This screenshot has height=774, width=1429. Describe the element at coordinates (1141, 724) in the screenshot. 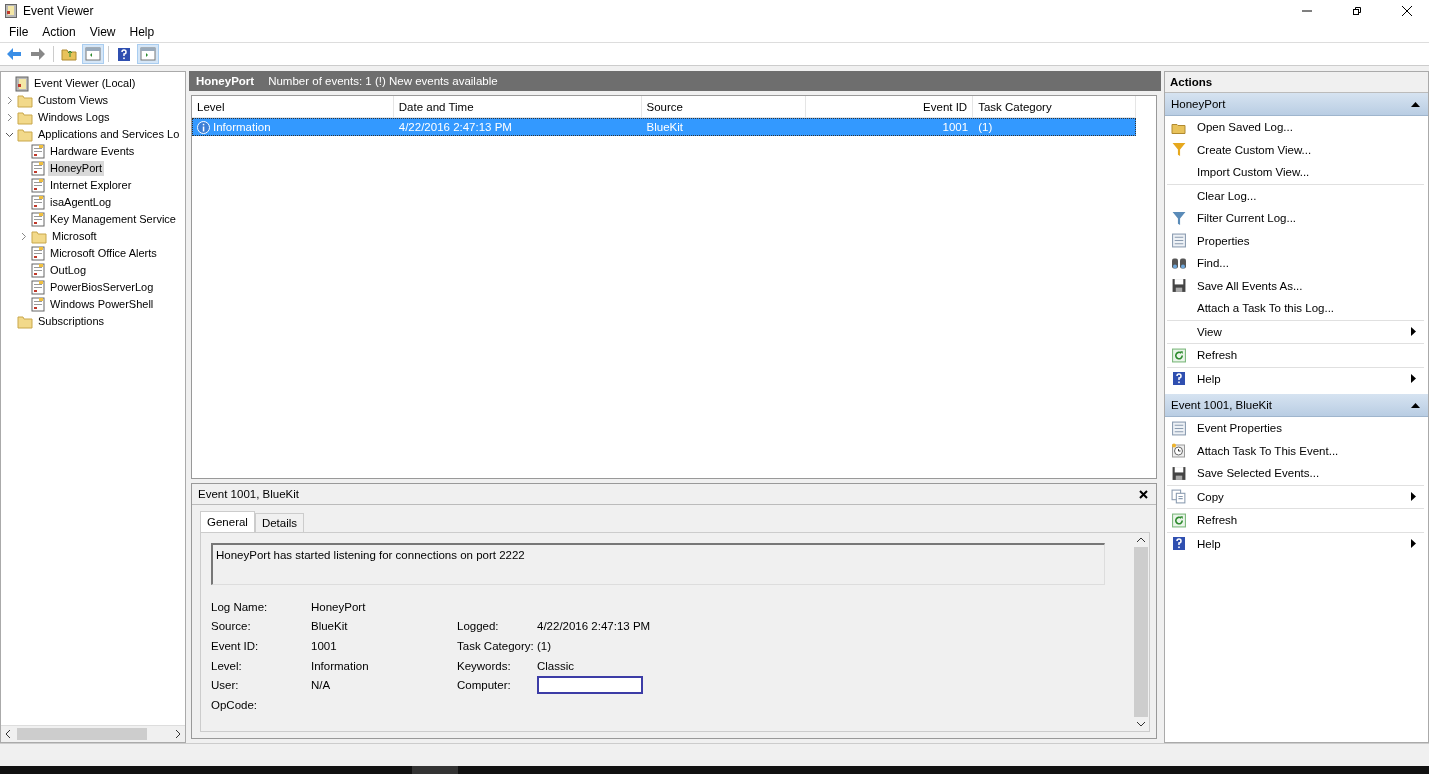

I see `scroll-down-icon` at that location.